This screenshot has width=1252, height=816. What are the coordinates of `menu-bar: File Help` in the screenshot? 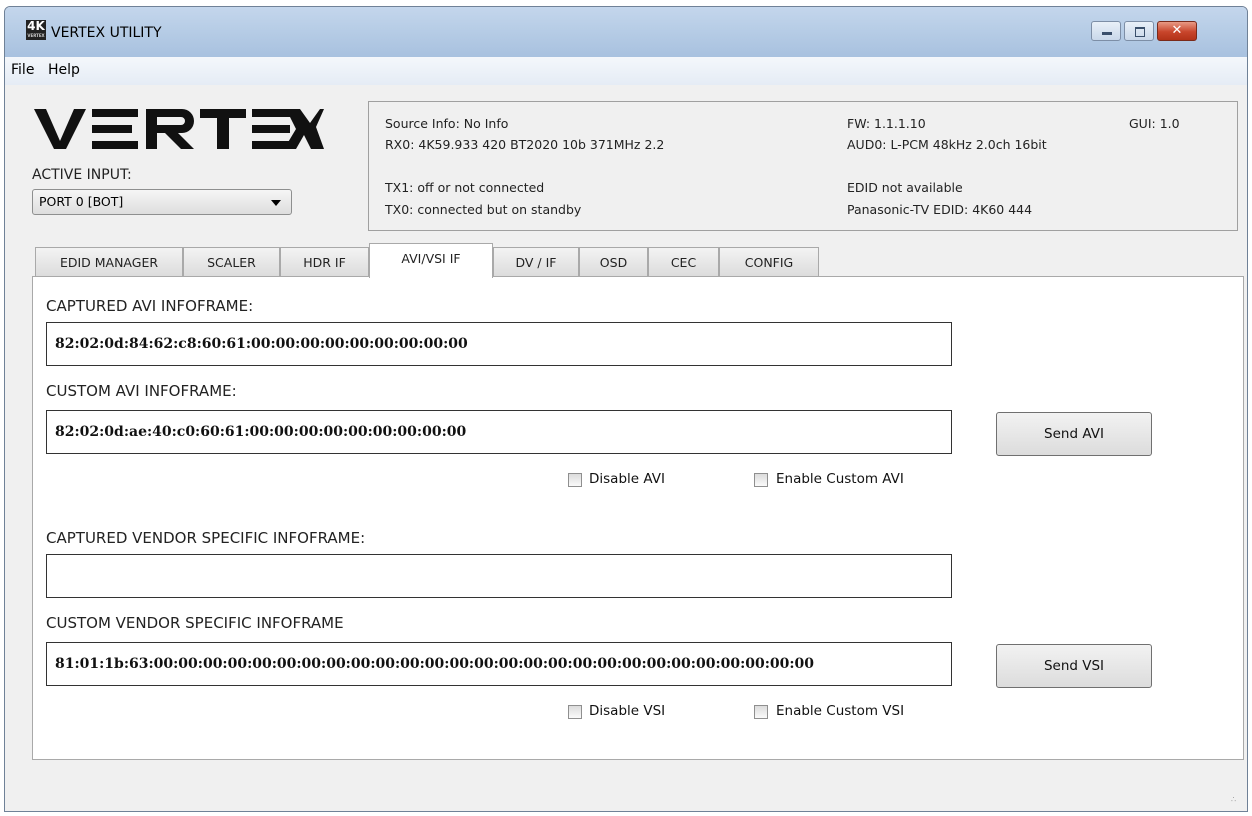 It's located at (626, 71).